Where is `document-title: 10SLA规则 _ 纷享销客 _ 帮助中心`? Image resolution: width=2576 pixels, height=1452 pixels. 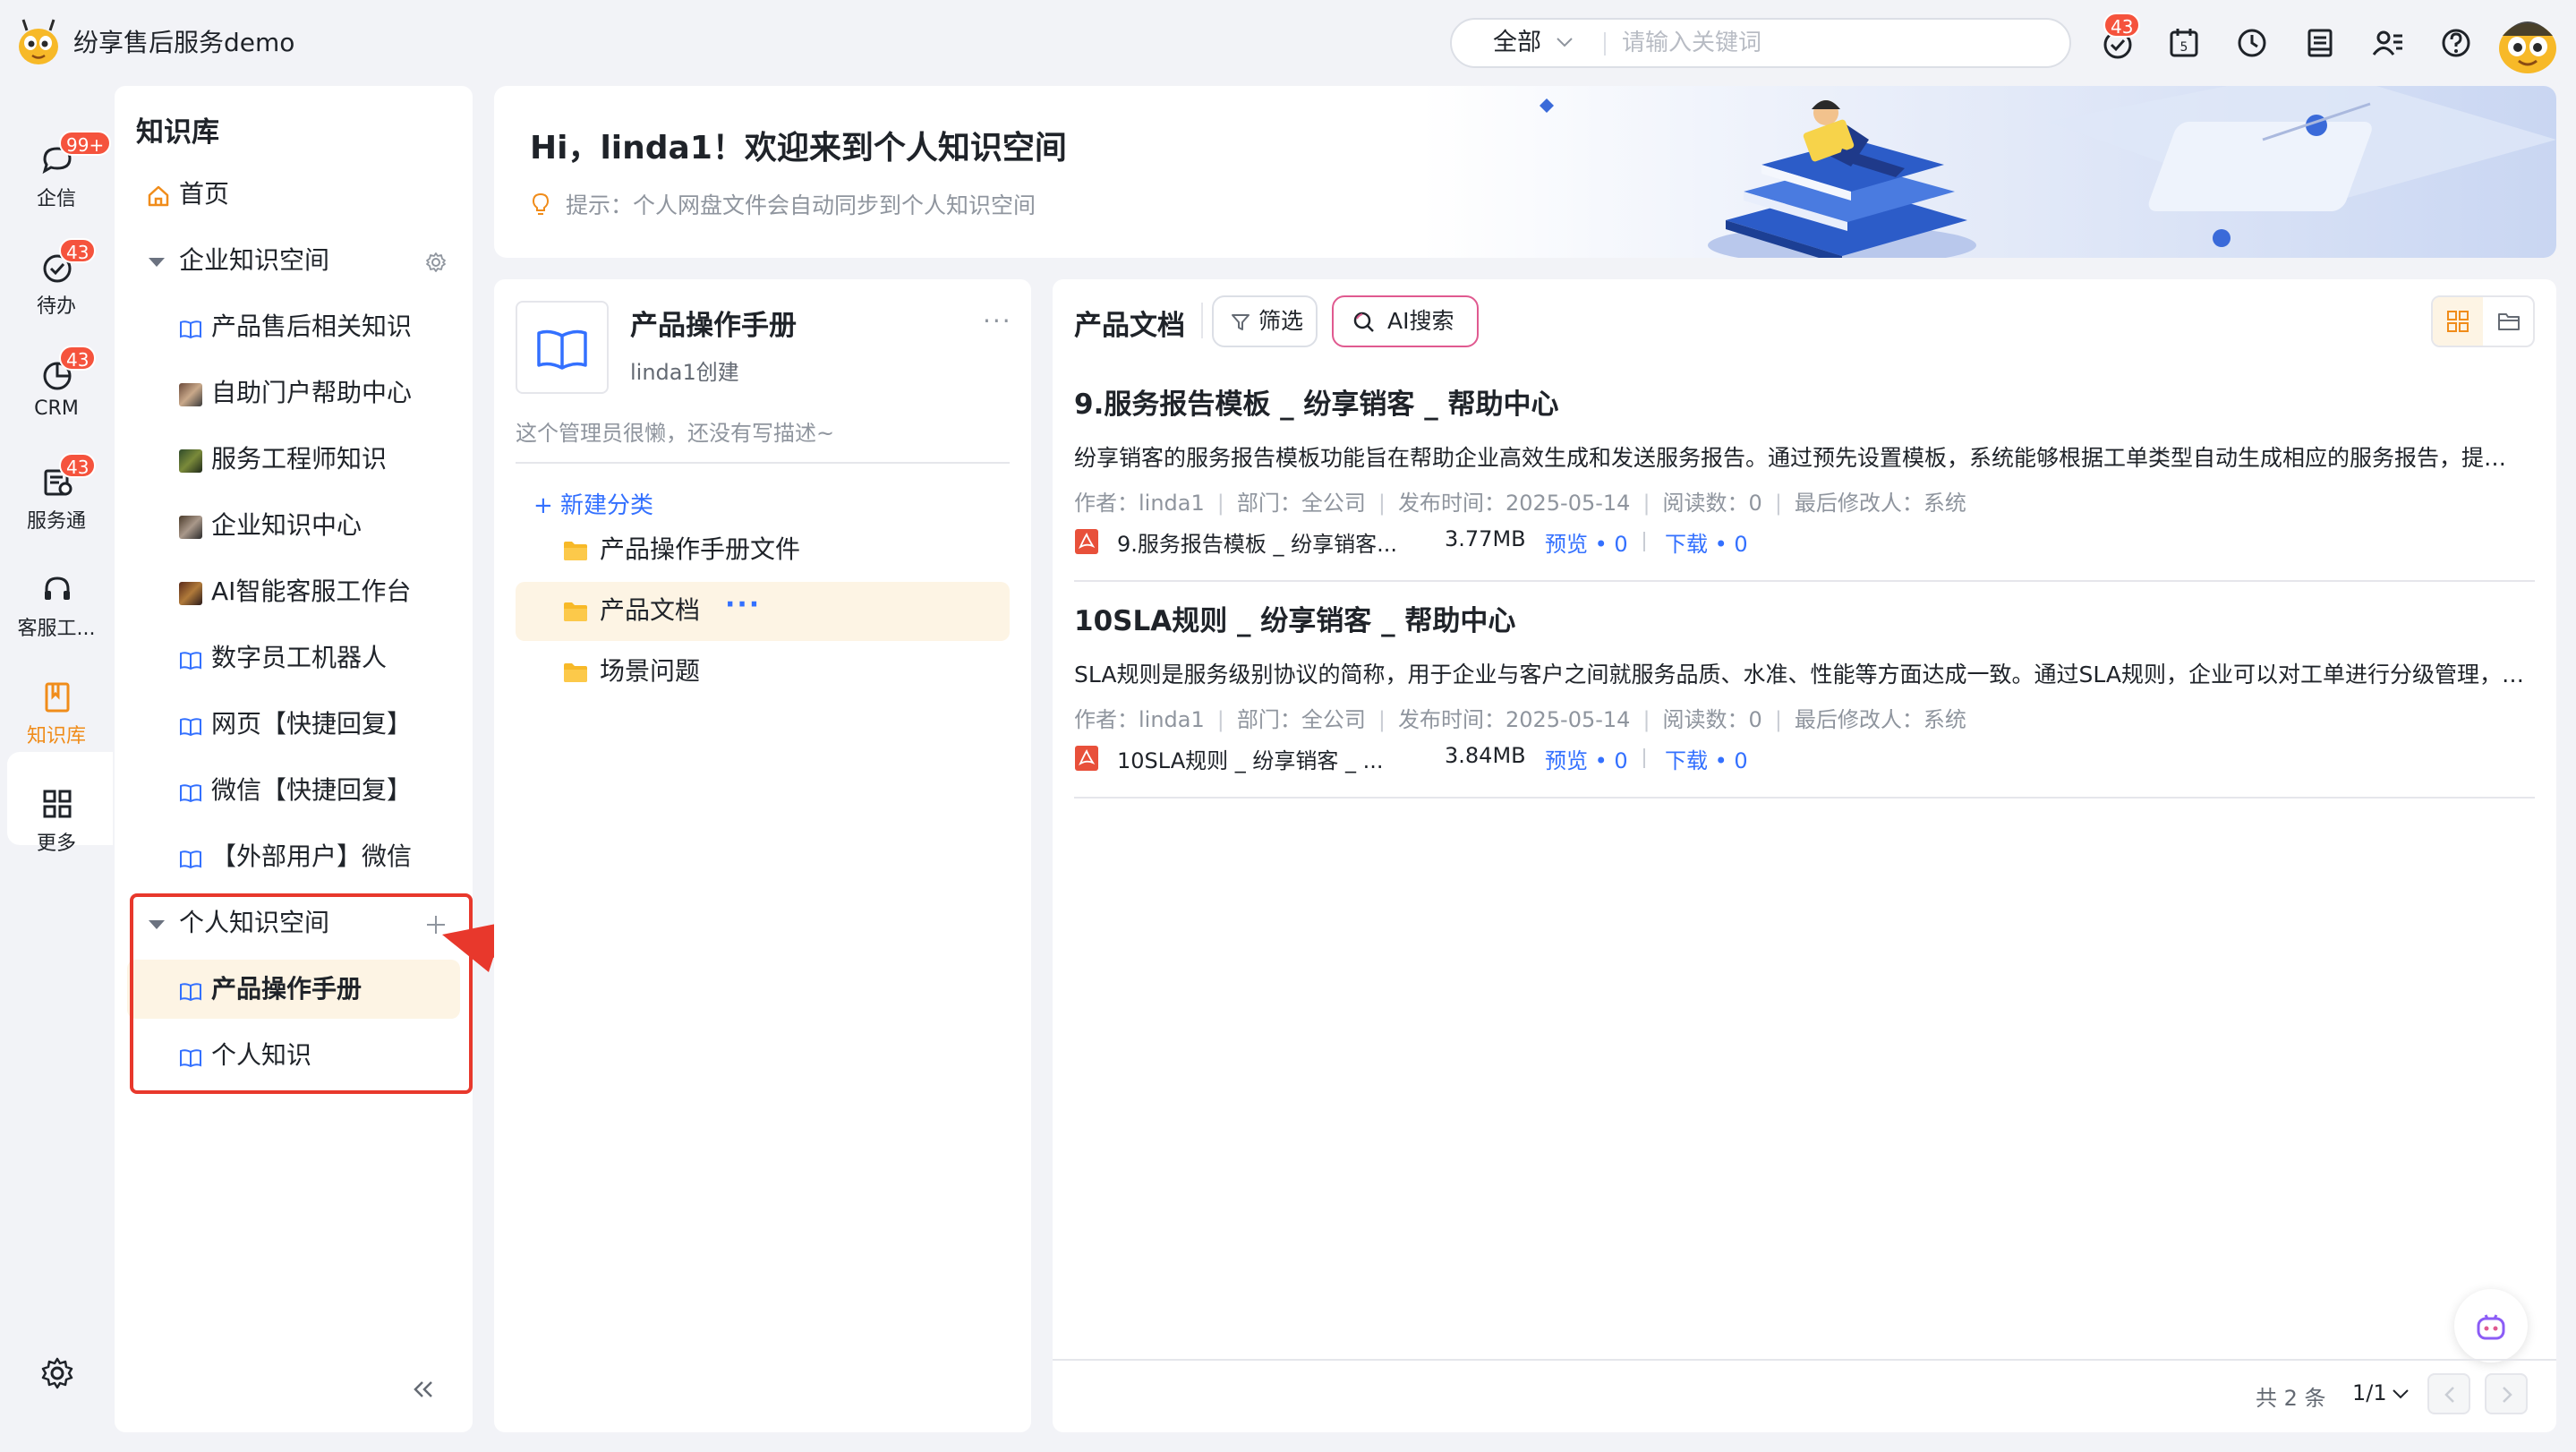
document-title: 10SLA规则 _ 纷享销客 _ 帮助中心 is located at coordinates (1294, 618).